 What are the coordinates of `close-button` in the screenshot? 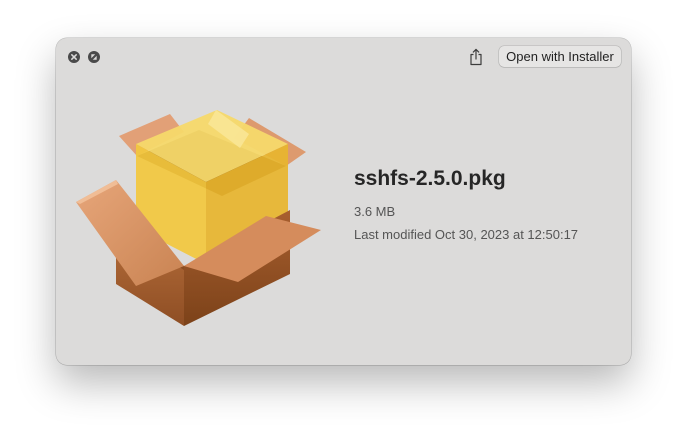 It's located at (74, 57).